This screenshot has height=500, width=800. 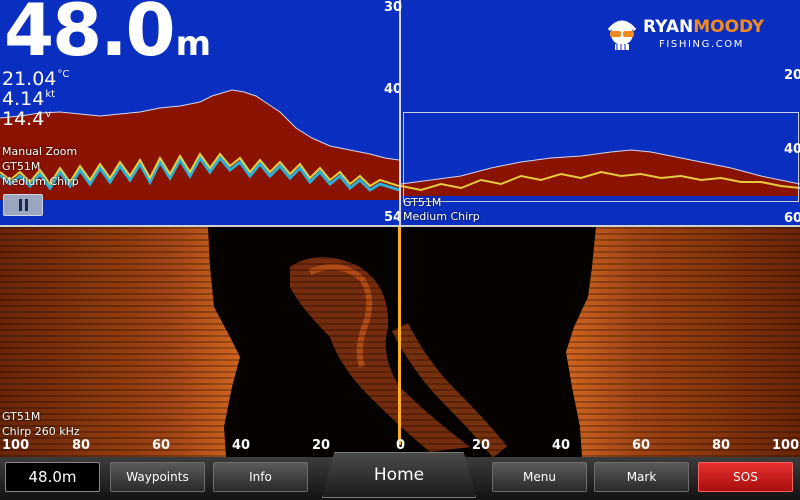 I want to click on speed-readout: 4.14kt, so click(x=29, y=99).